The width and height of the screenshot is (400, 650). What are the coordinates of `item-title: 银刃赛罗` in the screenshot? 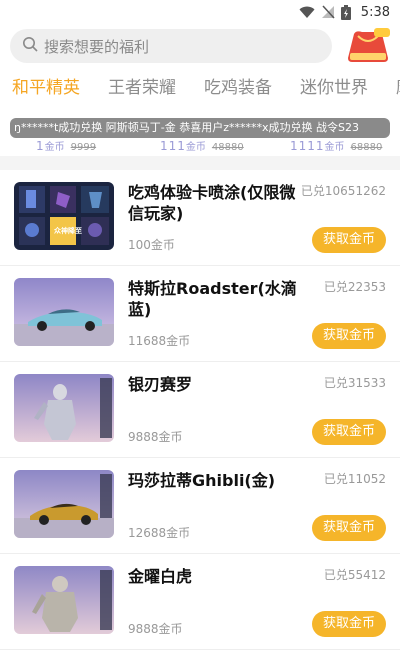 It's located at (160, 384).